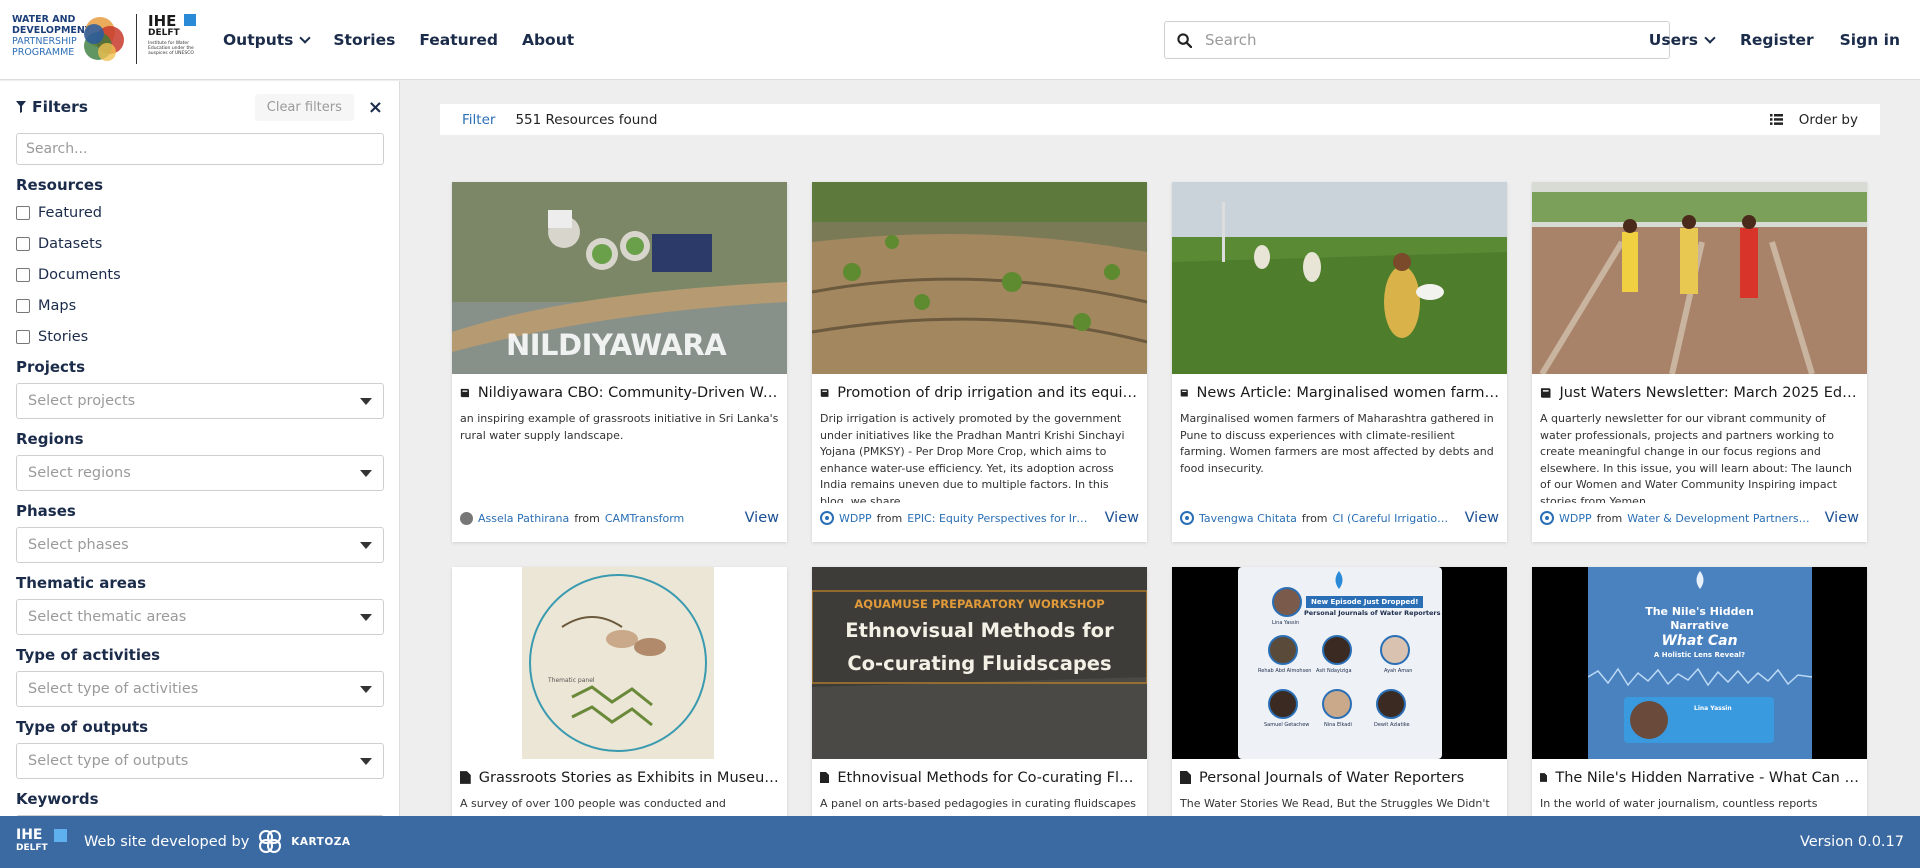 The width and height of the screenshot is (1920, 868). Describe the element at coordinates (1339, 777) in the screenshot. I see `card-title: Personal Journals of Water Reporters` at that location.